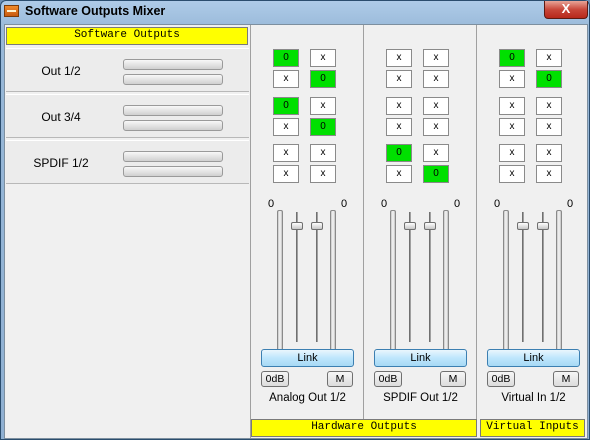 The image size is (590, 440). I want to click on close-button: X, so click(566, 10).